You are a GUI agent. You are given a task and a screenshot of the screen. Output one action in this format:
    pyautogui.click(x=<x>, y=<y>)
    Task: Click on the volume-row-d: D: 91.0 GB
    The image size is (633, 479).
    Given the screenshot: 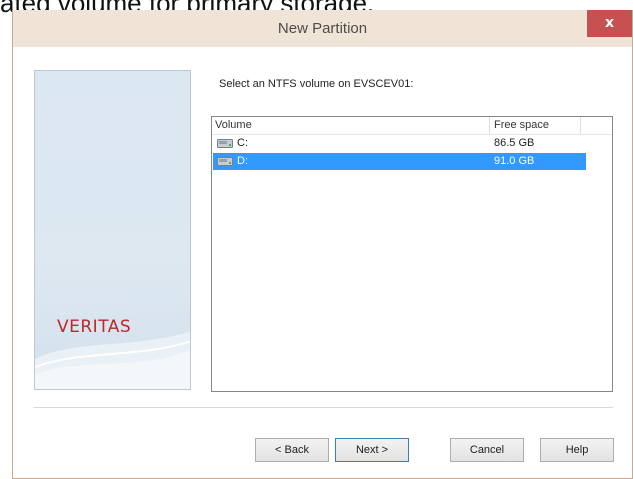 What is the action you would take?
    pyautogui.click(x=399, y=161)
    